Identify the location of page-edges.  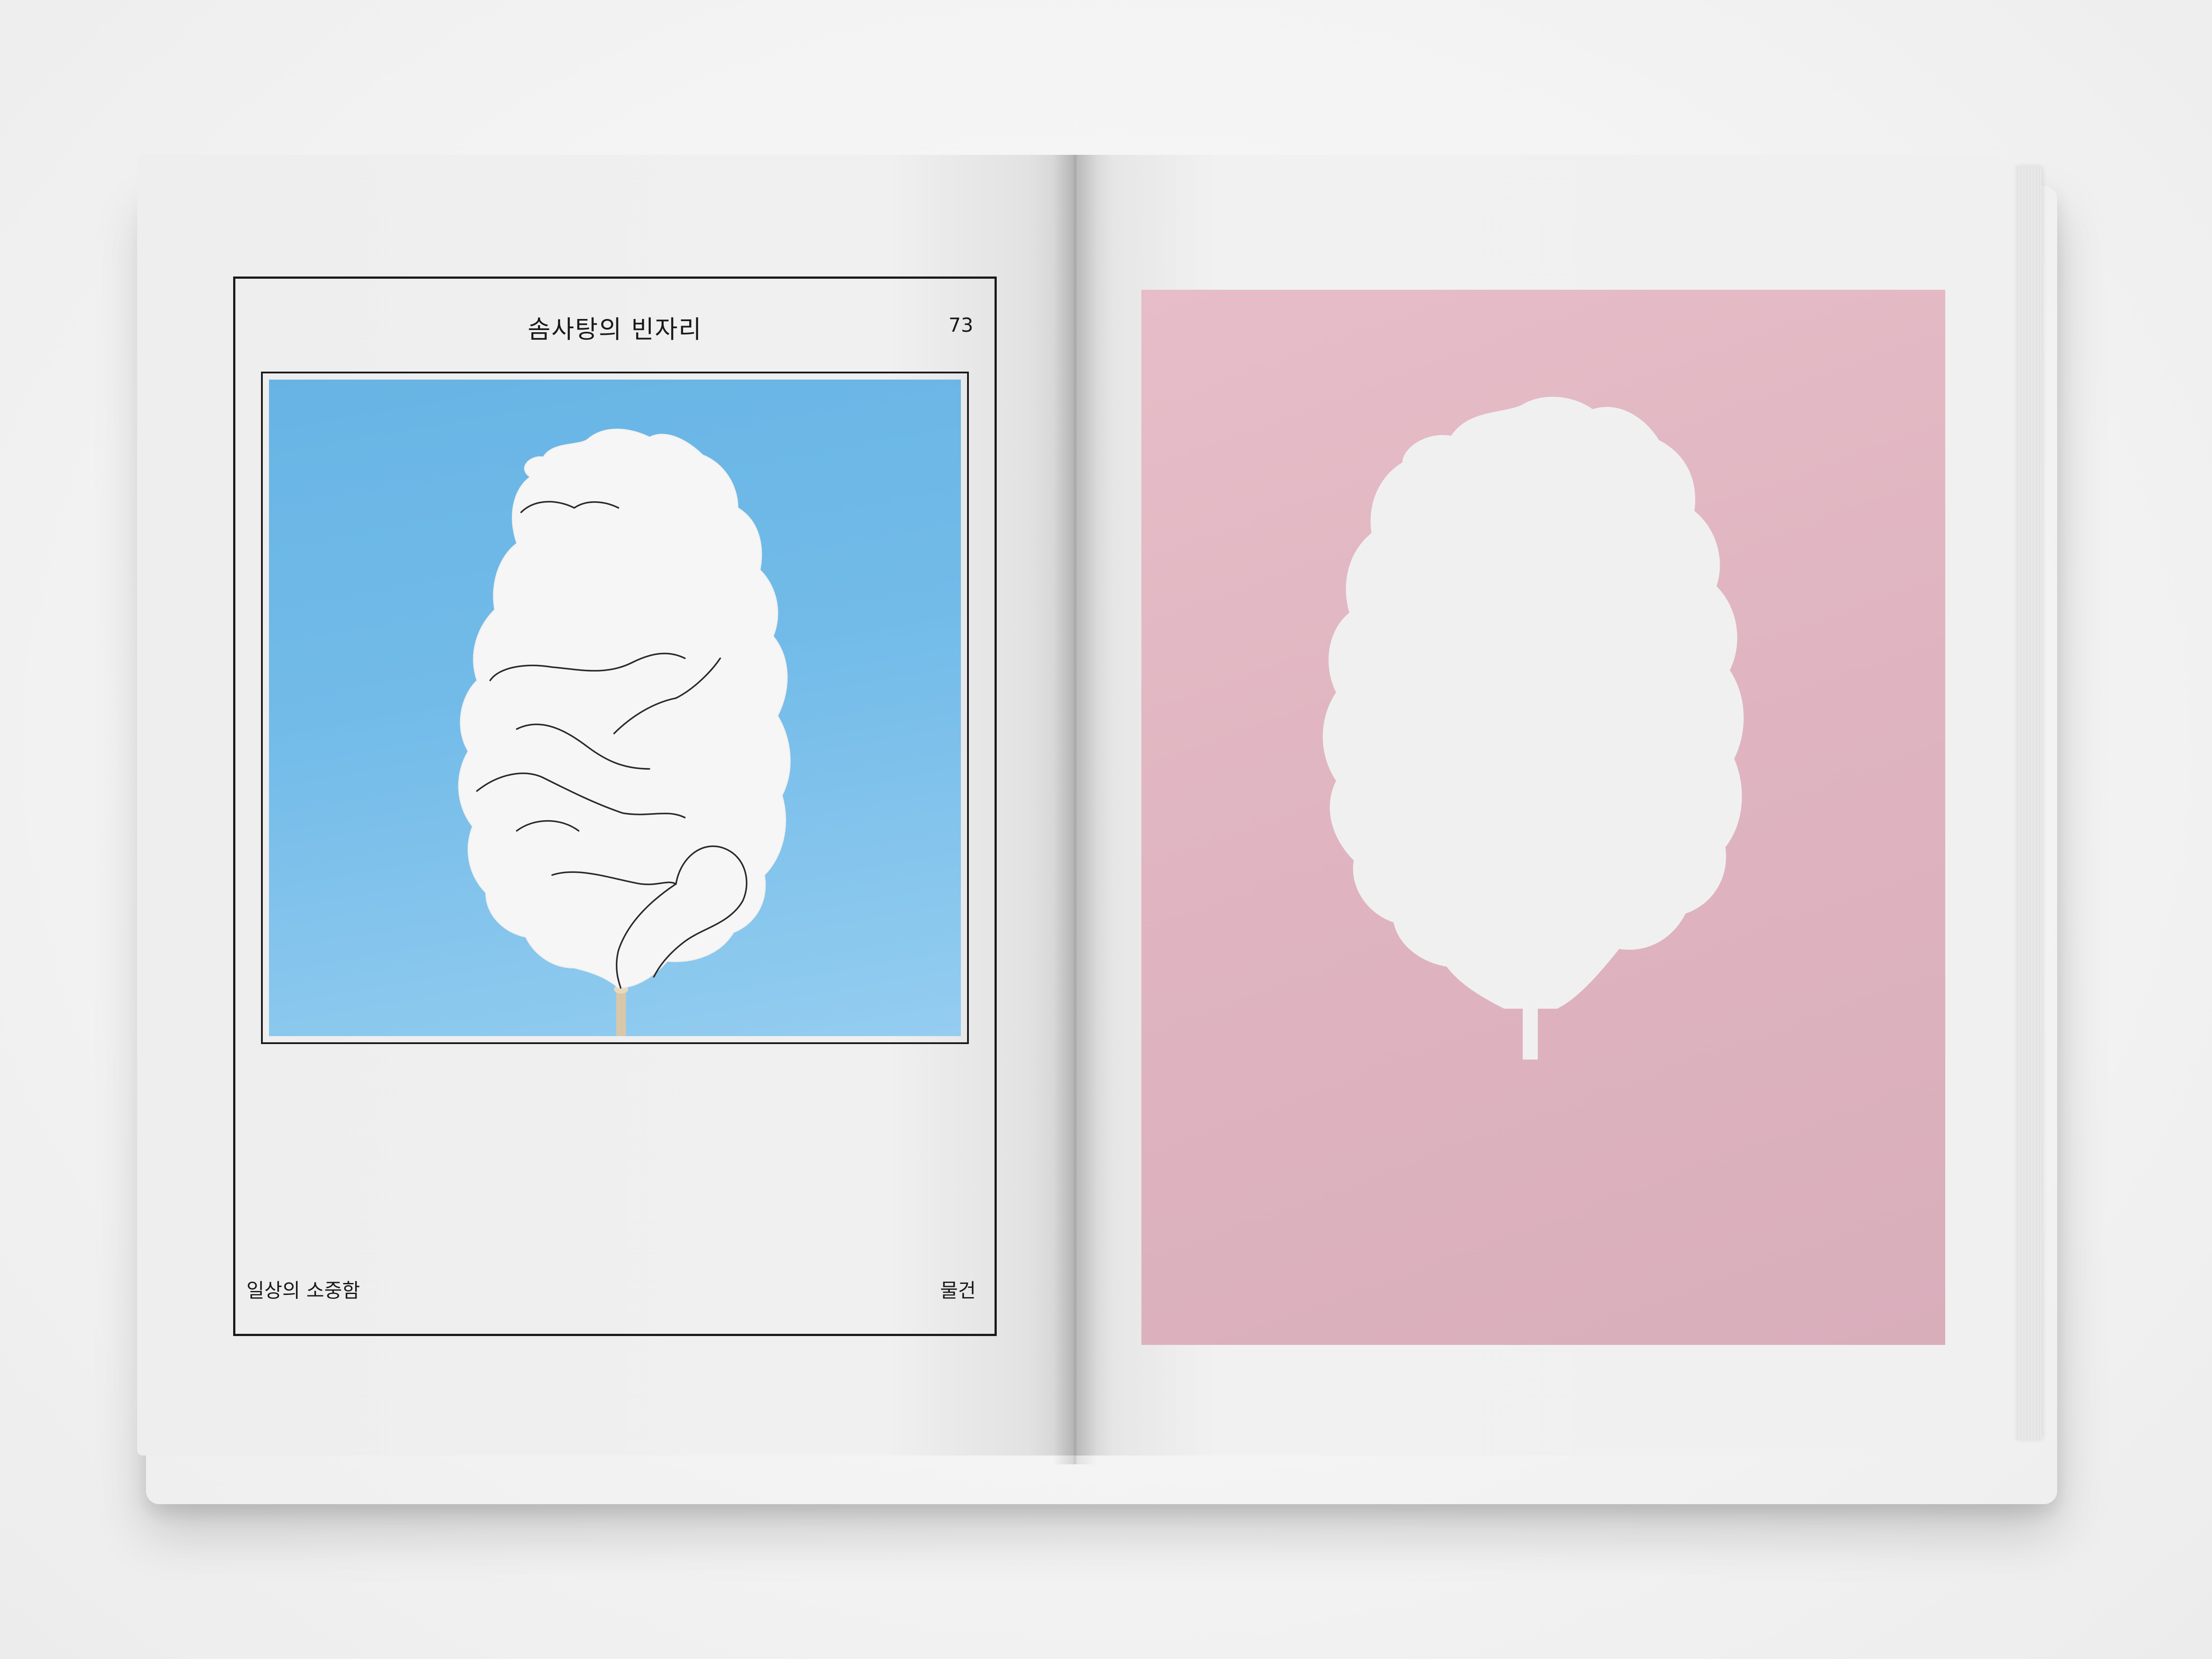
(2029, 803).